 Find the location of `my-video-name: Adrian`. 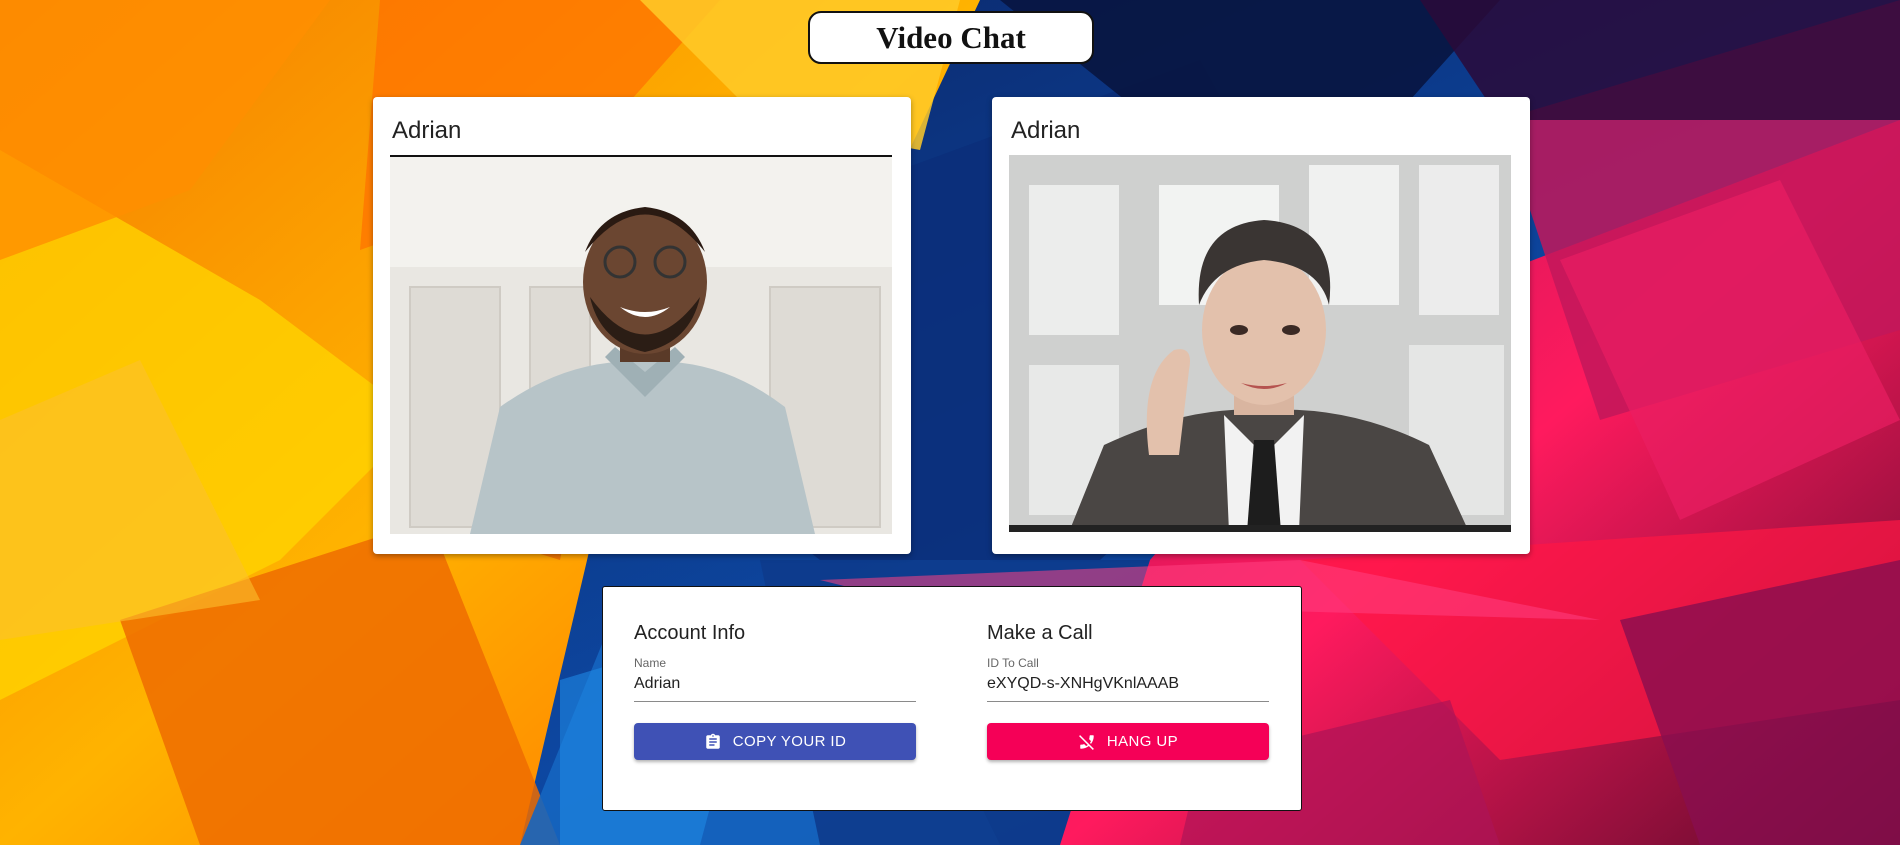

my-video-name: Adrian is located at coordinates (427, 130).